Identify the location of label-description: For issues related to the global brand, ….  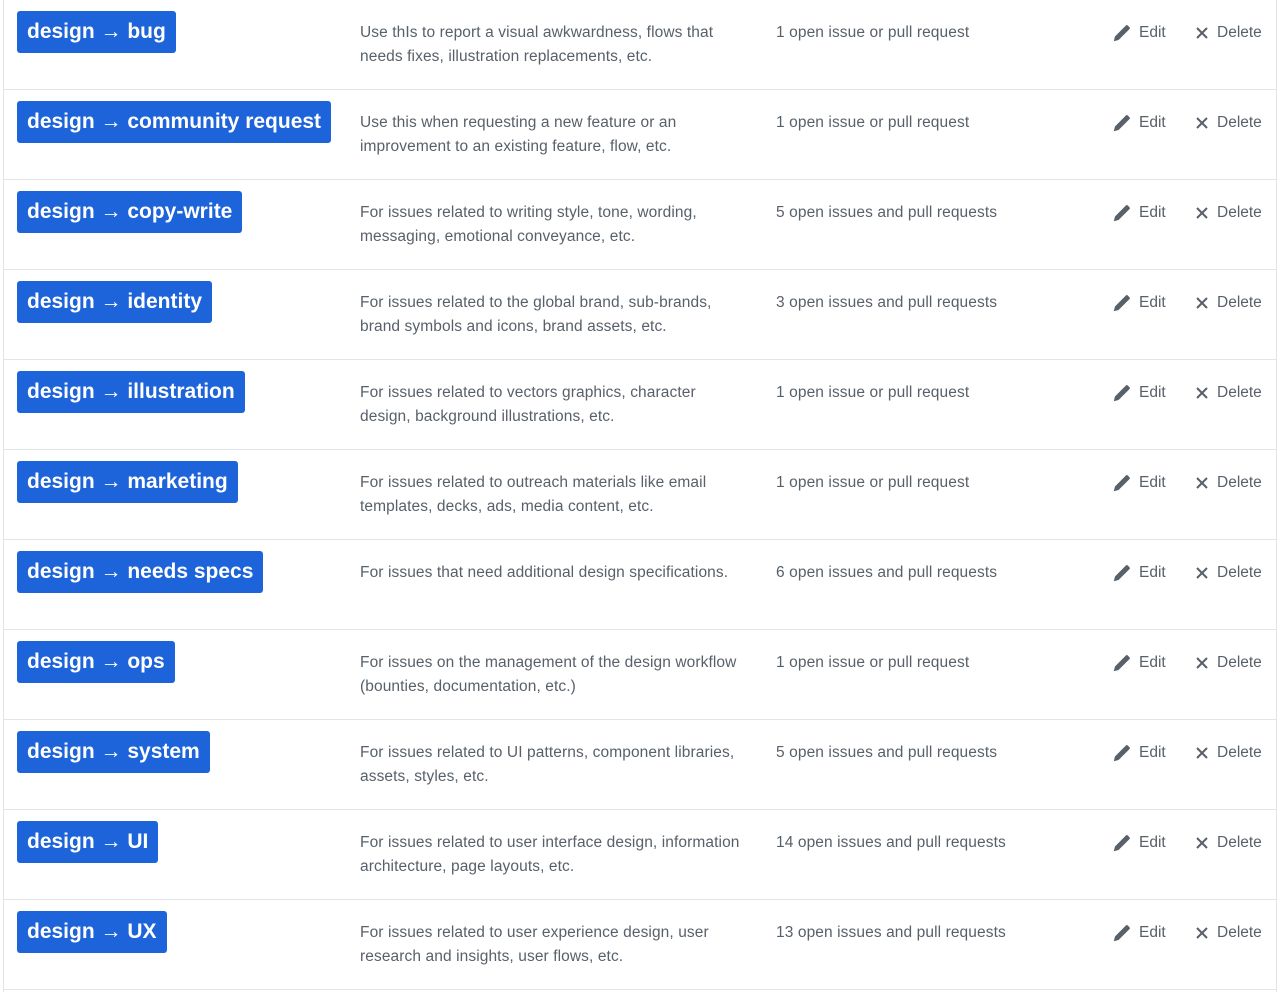
(536, 314).